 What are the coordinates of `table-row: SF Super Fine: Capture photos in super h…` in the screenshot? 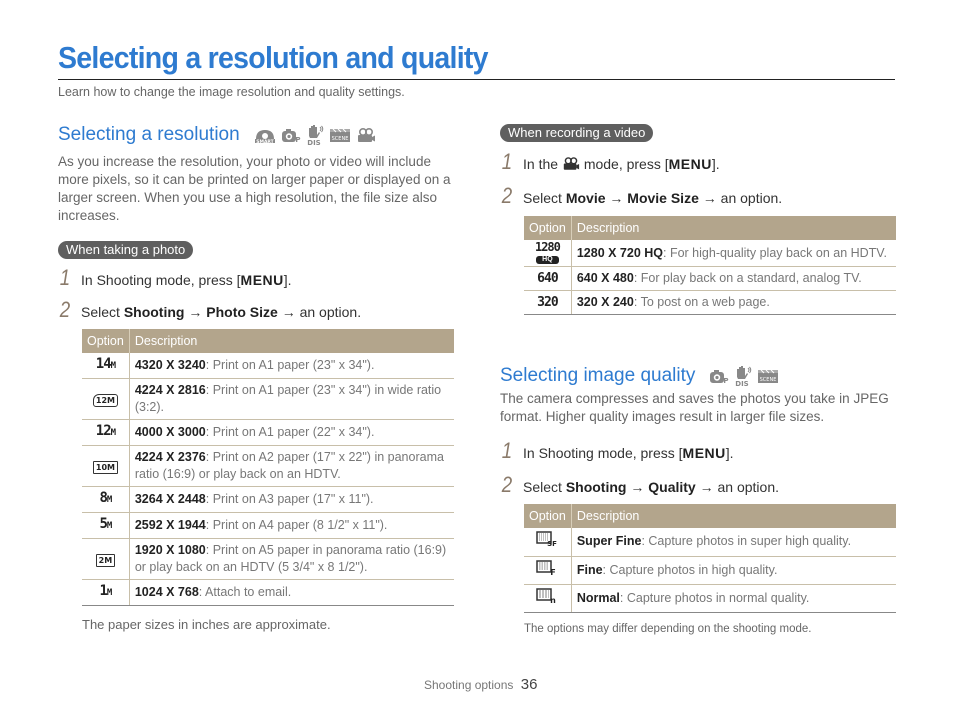 It's located at (710, 542).